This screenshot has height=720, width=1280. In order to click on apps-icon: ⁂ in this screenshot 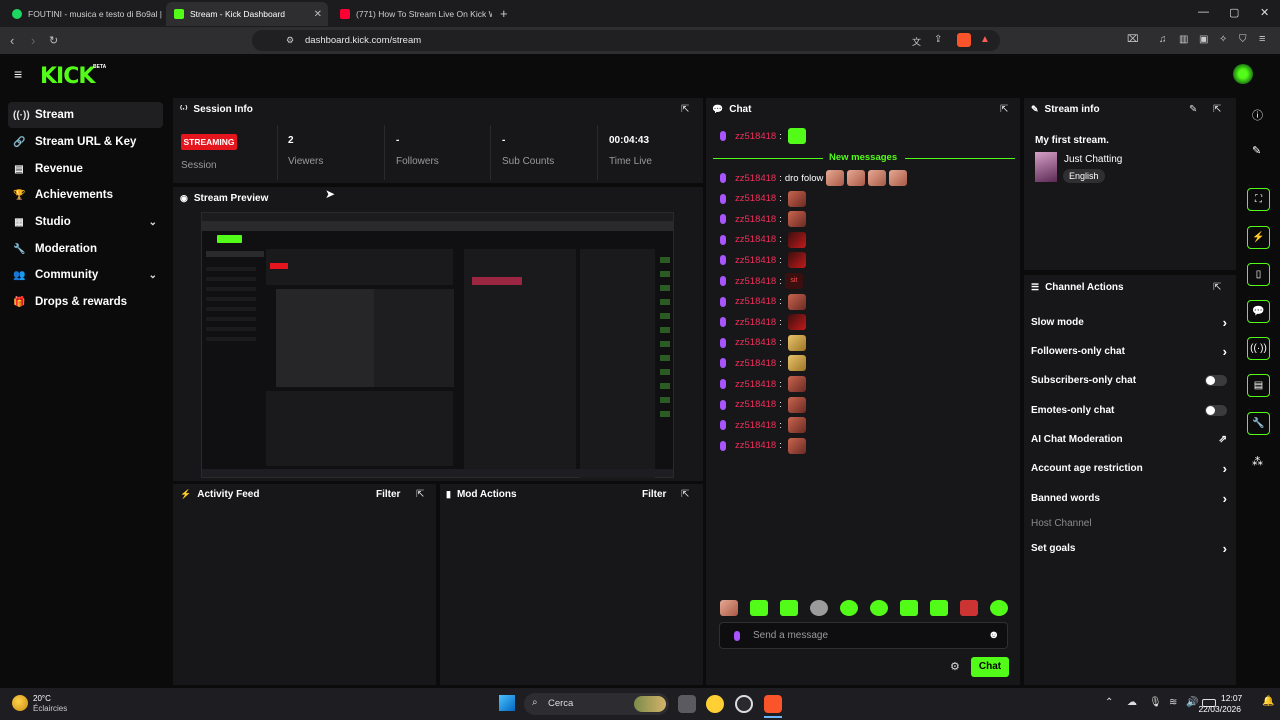, I will do `click(1257, 461)`.